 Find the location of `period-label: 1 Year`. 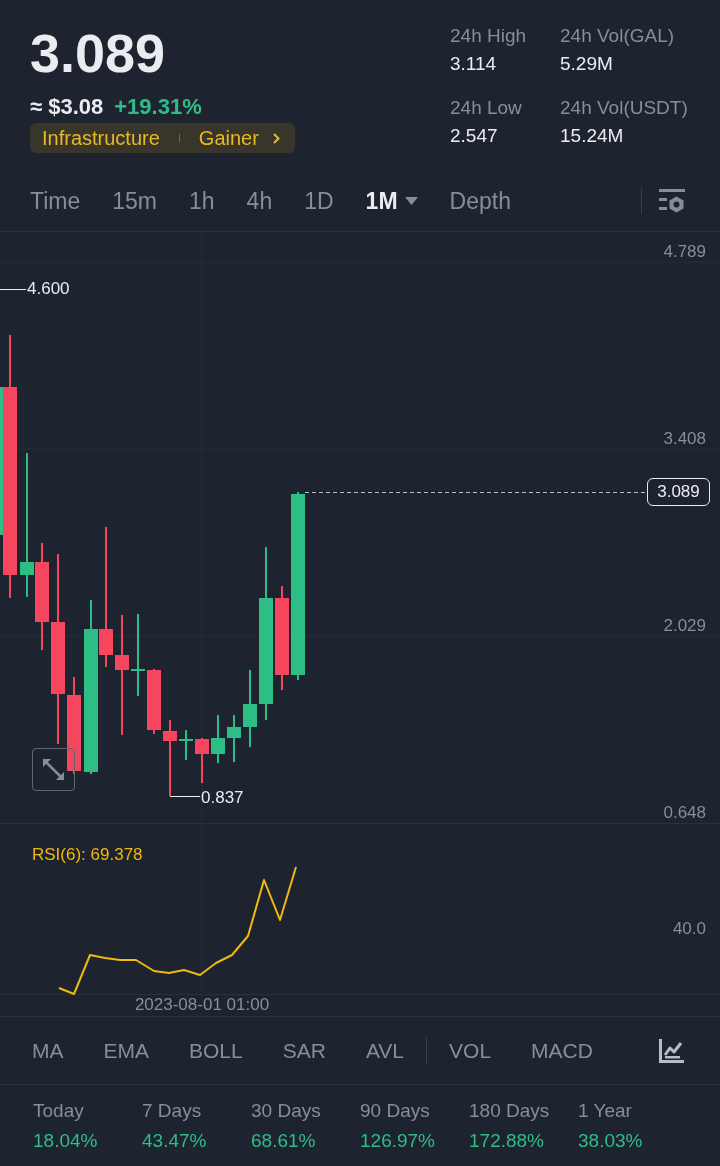

period-label: 1 Year is located at coordinates (605, 1111).